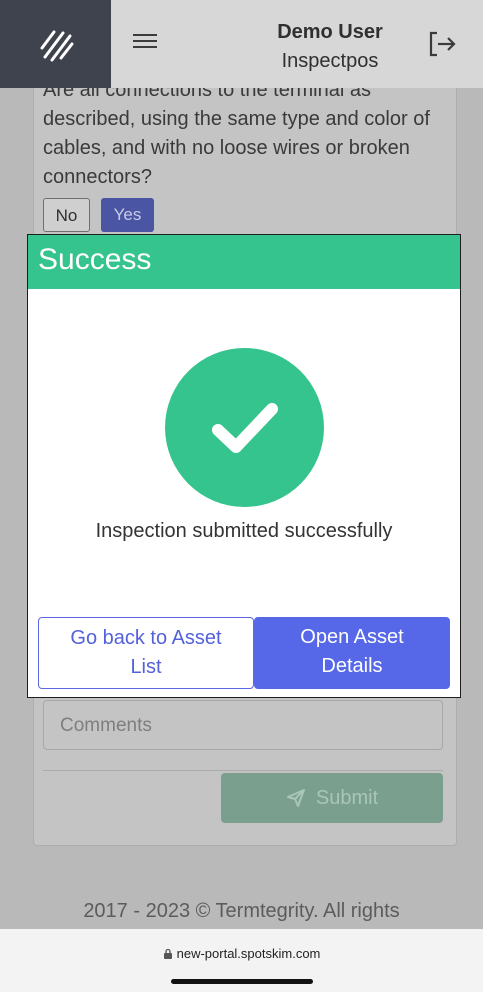  What do you see at coordinates (330, 32) in the screenshot?
I see `user-name: Demo User` at bounding box center [330, 32].